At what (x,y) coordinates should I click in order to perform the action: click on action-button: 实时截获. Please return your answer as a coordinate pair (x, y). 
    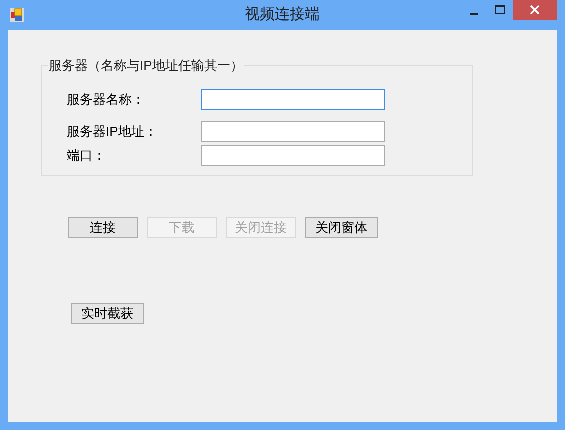
    Looking at the image, I should click on (107, 313).